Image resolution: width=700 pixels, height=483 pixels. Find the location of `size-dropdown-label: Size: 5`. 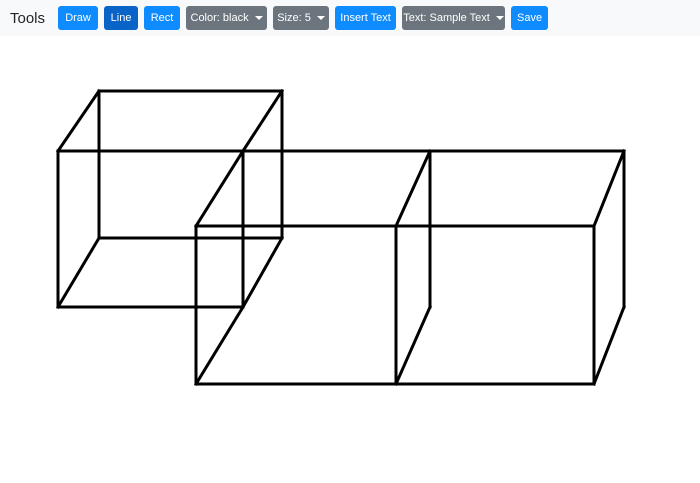

size-dropdown-label: Size: 5 is located at coordinates (294, 18).